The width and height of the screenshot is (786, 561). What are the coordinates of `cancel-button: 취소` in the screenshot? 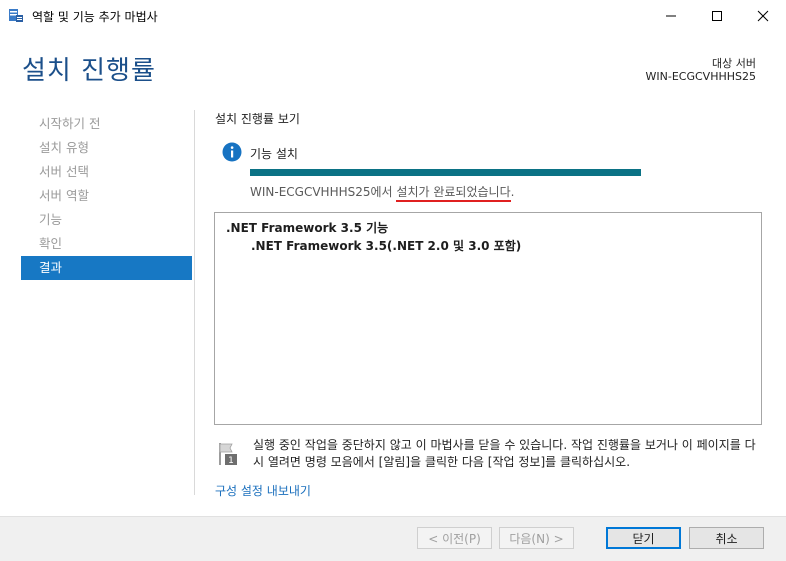 It's located at (726, 538).